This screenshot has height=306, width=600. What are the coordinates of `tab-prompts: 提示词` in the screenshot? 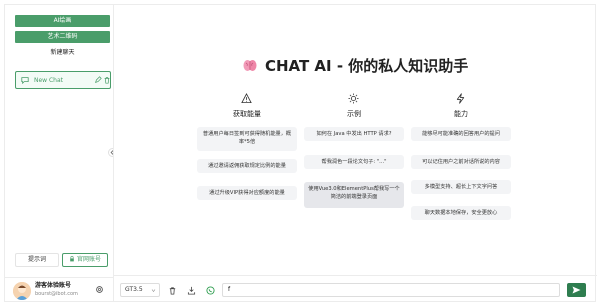 It's located at (37, 260).